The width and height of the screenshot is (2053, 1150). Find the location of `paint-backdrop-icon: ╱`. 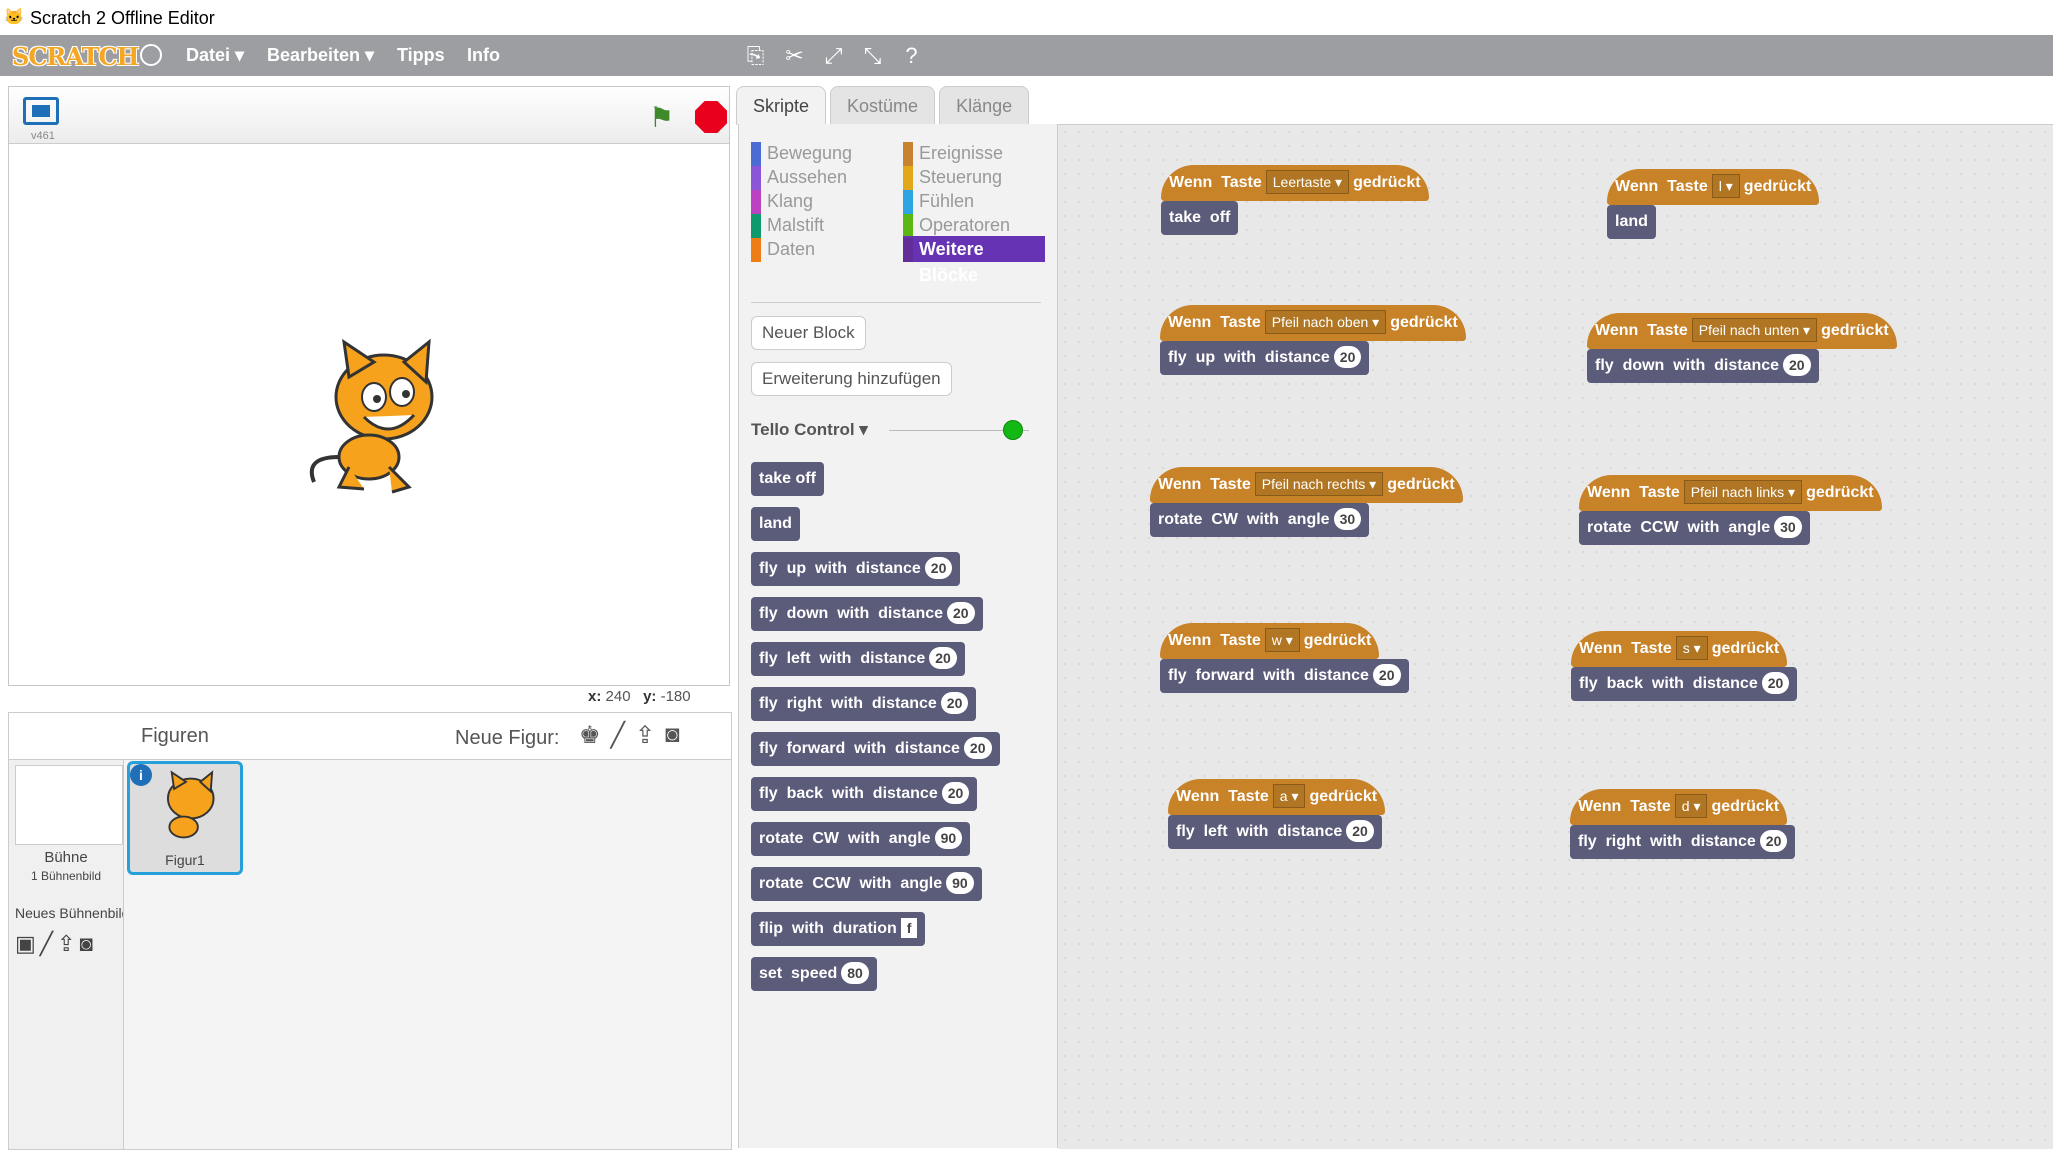

paint-backdrop-icon: ╱ is located at coordinates (46, 944).